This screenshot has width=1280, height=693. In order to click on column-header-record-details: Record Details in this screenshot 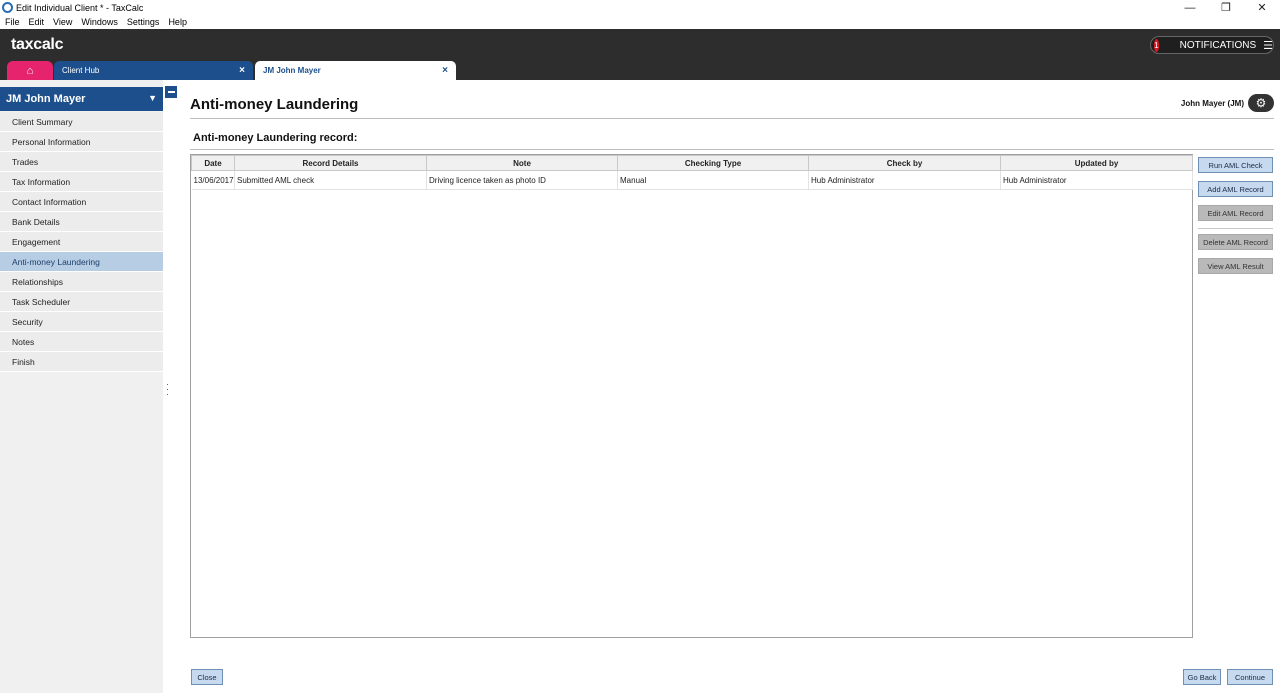, I will do `click(330, 163)`.